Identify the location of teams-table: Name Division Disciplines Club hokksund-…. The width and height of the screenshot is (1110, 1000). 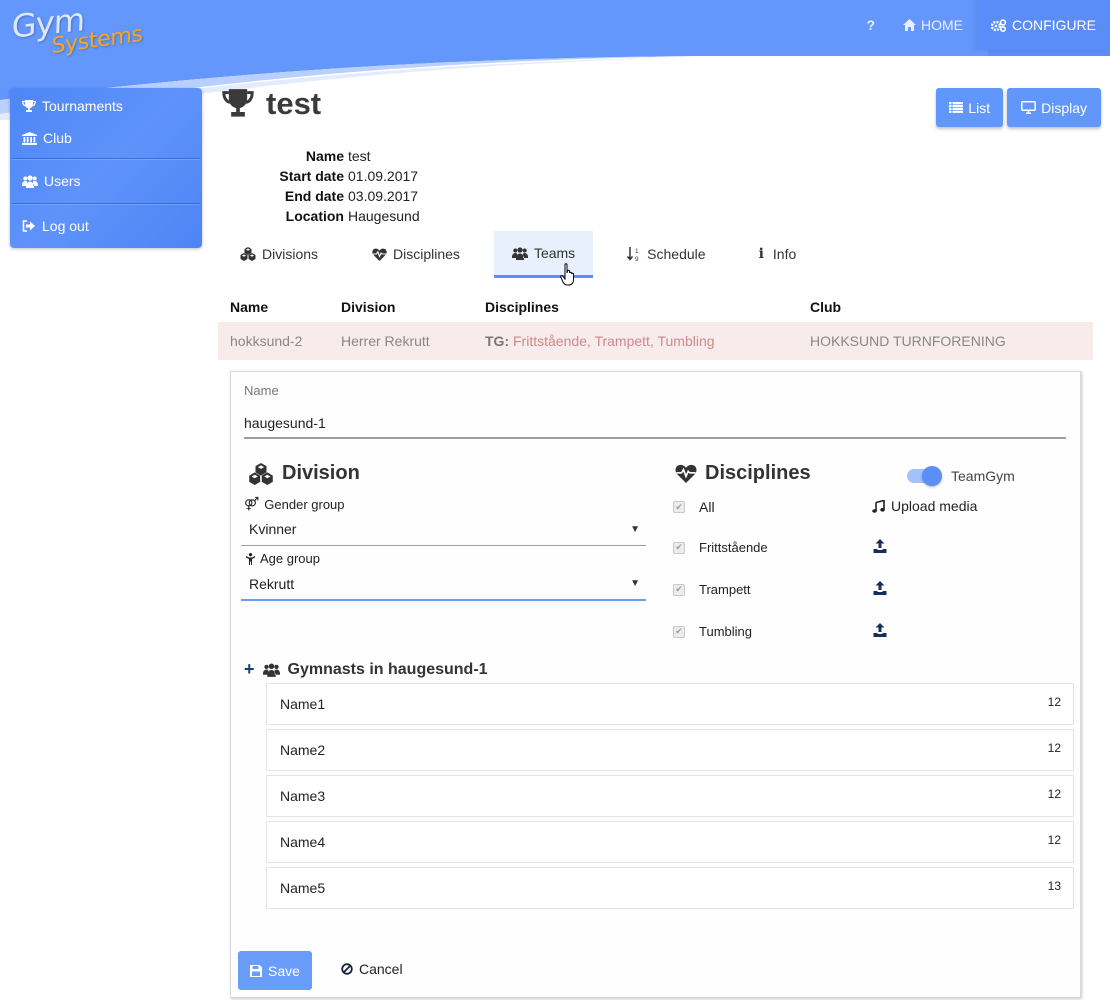
(655, 326).